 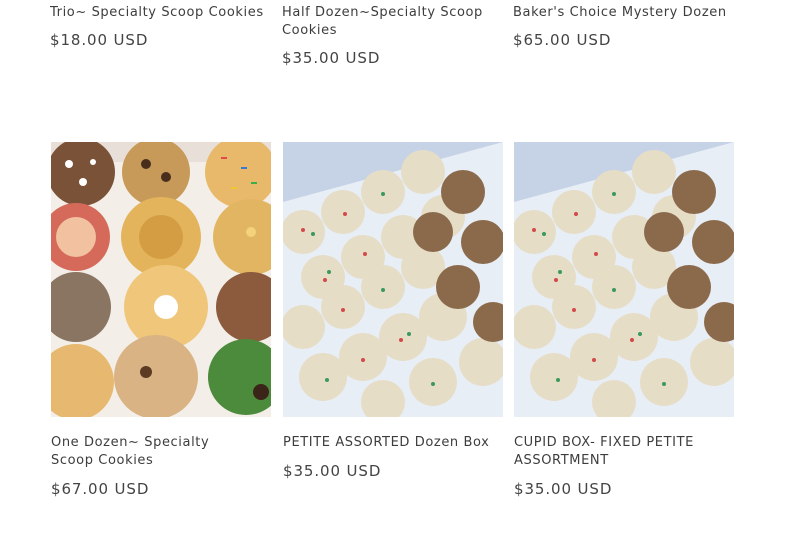 I want to click on product-card: Trio~ Specialty Scoop Cookies $18.00 USD, so click(x=160, y=27).